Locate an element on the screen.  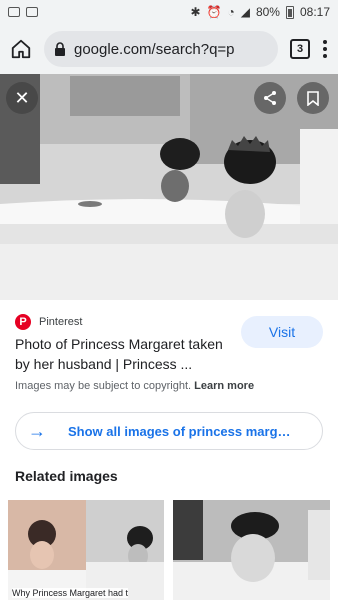
related-image-1: Why Princess Margaret had t is located at coordinates (86, 550).